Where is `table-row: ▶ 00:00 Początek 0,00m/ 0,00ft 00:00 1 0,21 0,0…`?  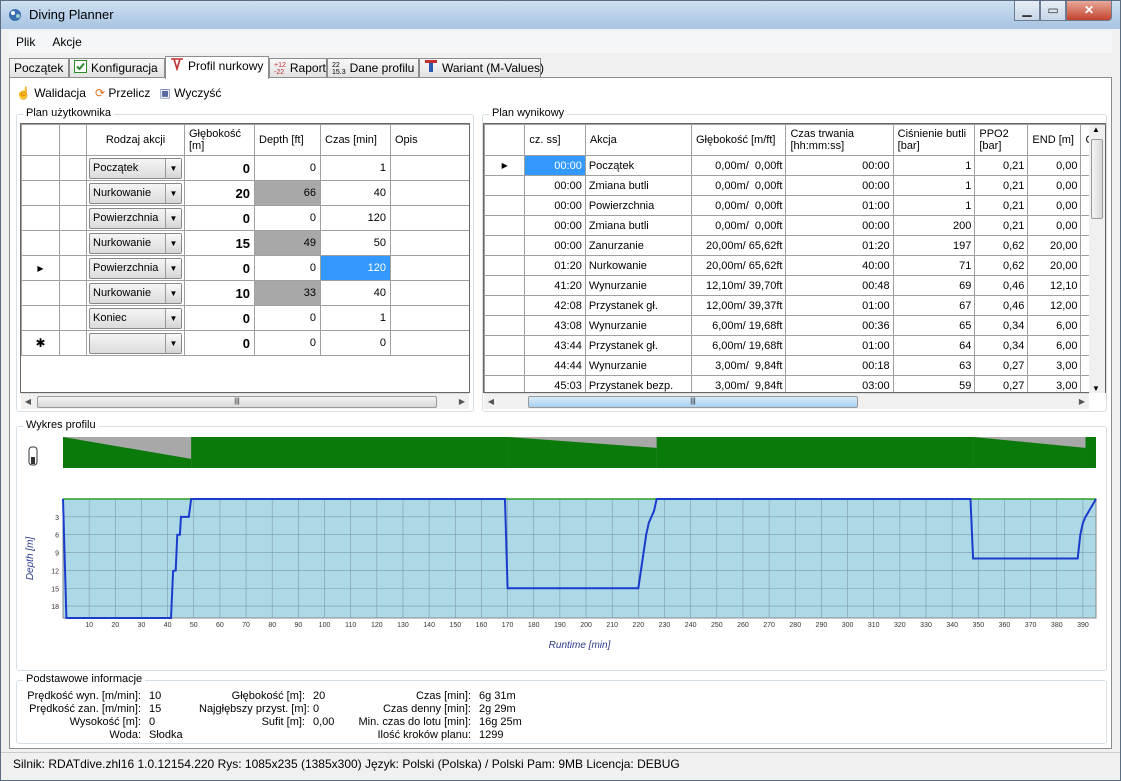 table-row: ▶ 00:00 Początek 0,00m/ 0,00ft 00:00 1 0,21 0,0… is located at coordinates (794, 165).